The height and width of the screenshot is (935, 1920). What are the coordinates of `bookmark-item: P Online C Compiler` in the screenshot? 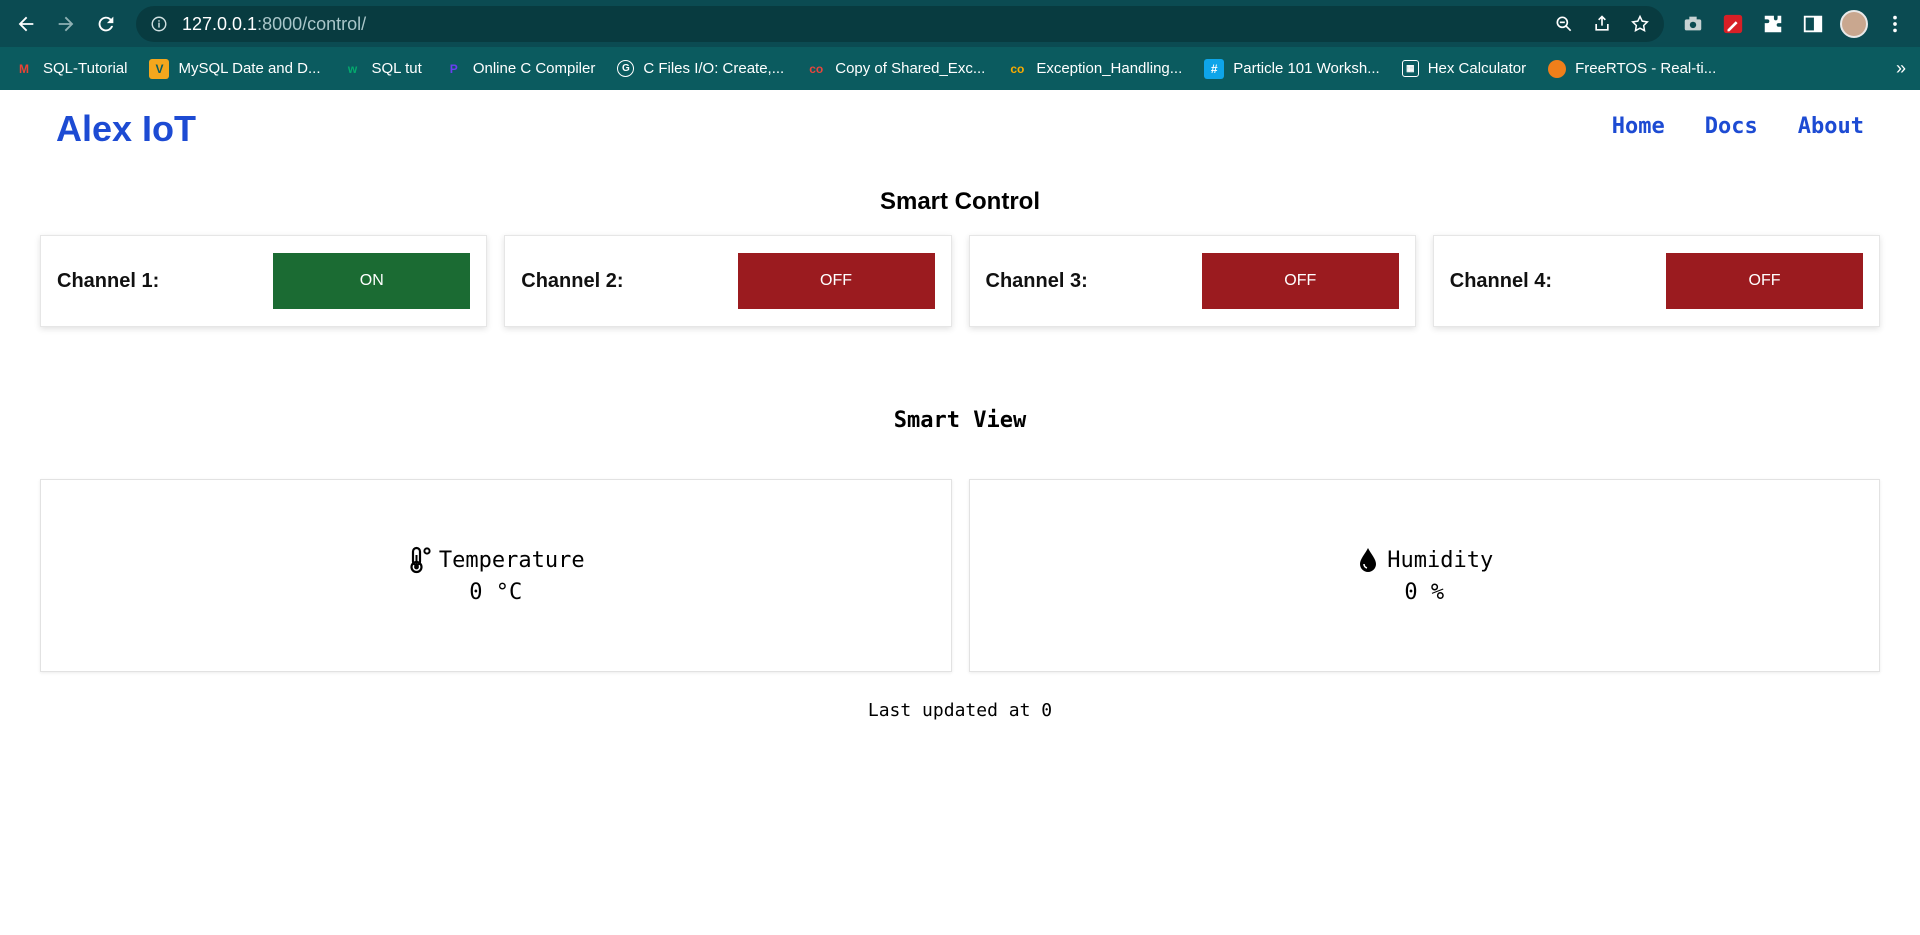 It's located at (520, 69).